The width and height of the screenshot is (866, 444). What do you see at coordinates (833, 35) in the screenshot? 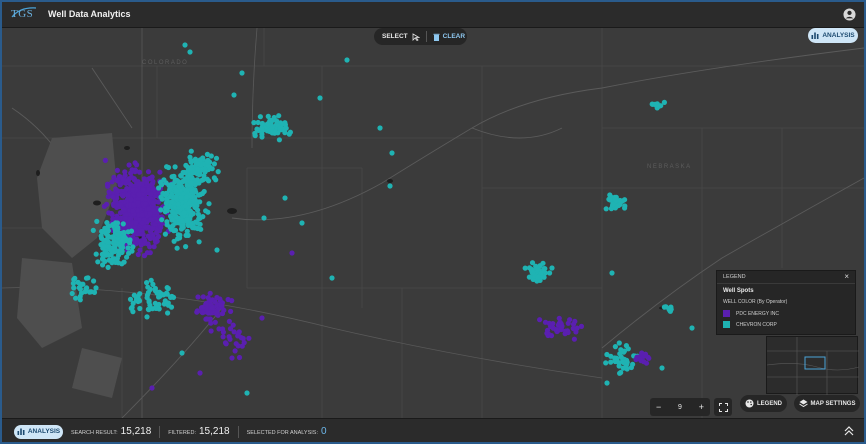
I see `analysis-panel-button: ANALYSIS` at bounding box center [833, 35].